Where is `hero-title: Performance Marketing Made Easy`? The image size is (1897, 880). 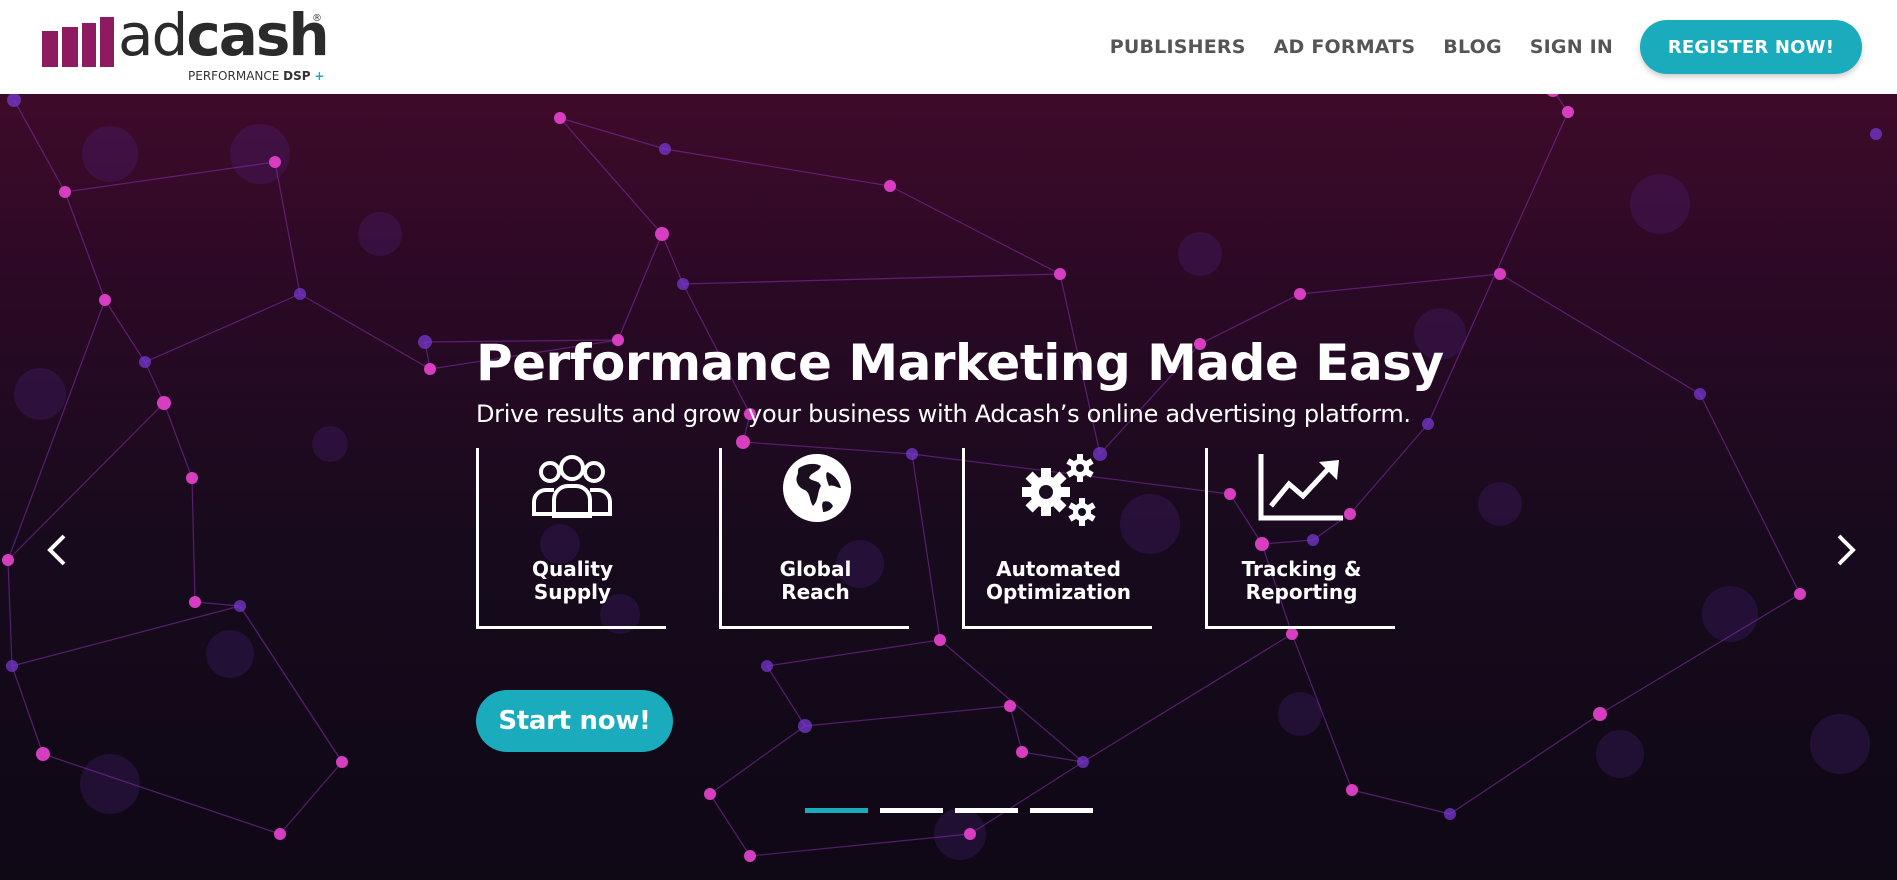
hero-title: Performance Marketing Made Easy is located at coordinates (960, 363).